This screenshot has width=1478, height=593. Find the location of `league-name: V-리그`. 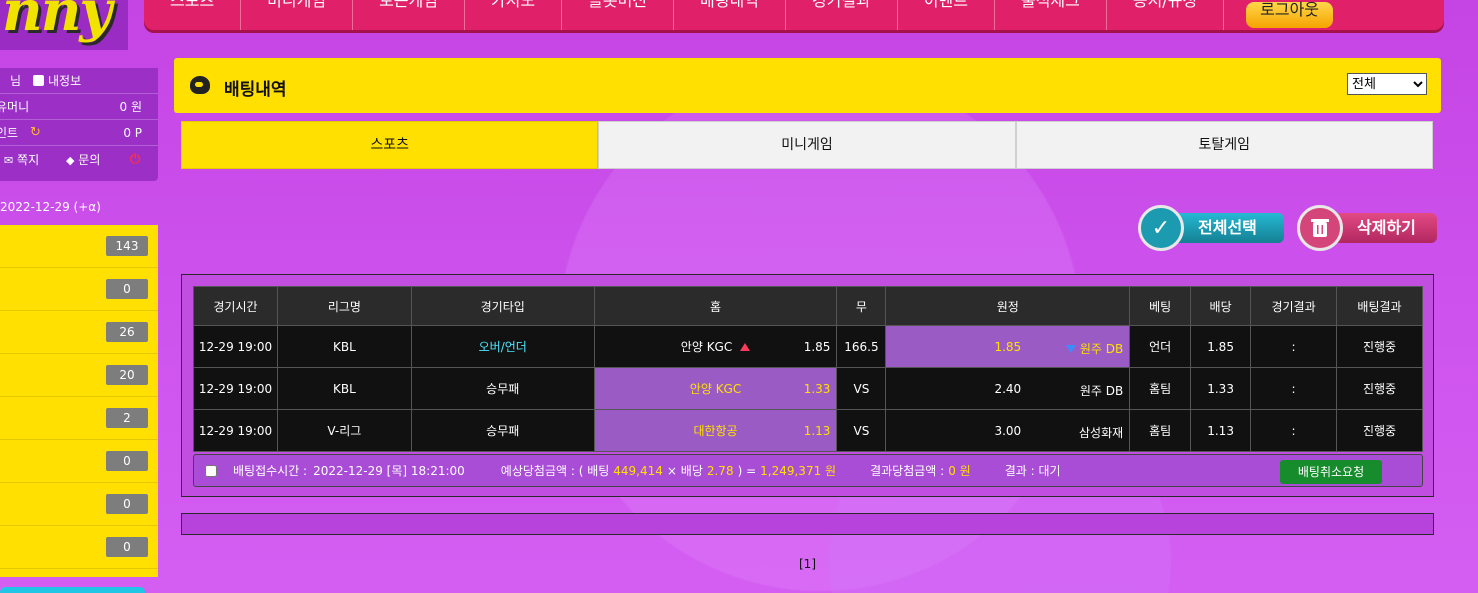

league-name: V-리그 is located at coordinates (344, 430).